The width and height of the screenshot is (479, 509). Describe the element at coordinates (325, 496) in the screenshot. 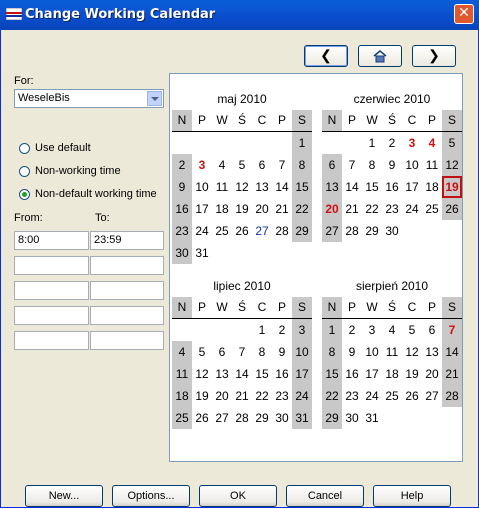

I see `cancel-button: Cancel` at that location.